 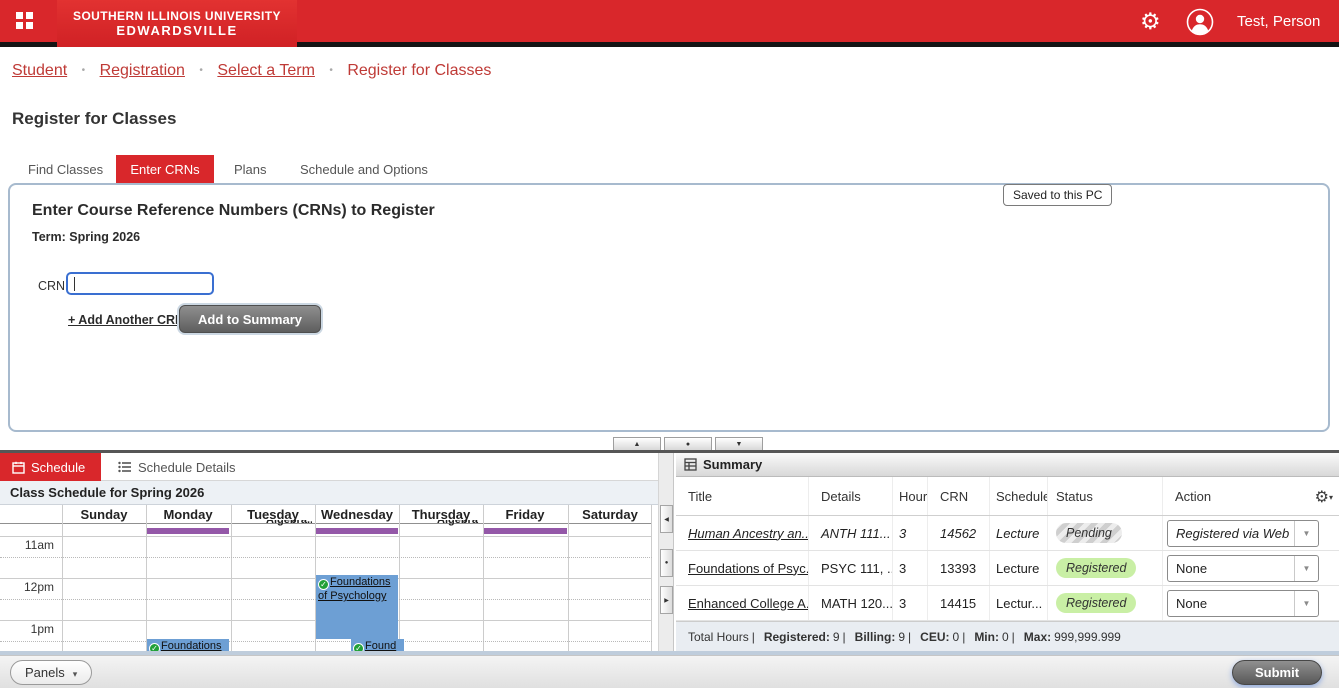 I want to click on algebra-event-clipped-friday, so click(x=525, y=531).